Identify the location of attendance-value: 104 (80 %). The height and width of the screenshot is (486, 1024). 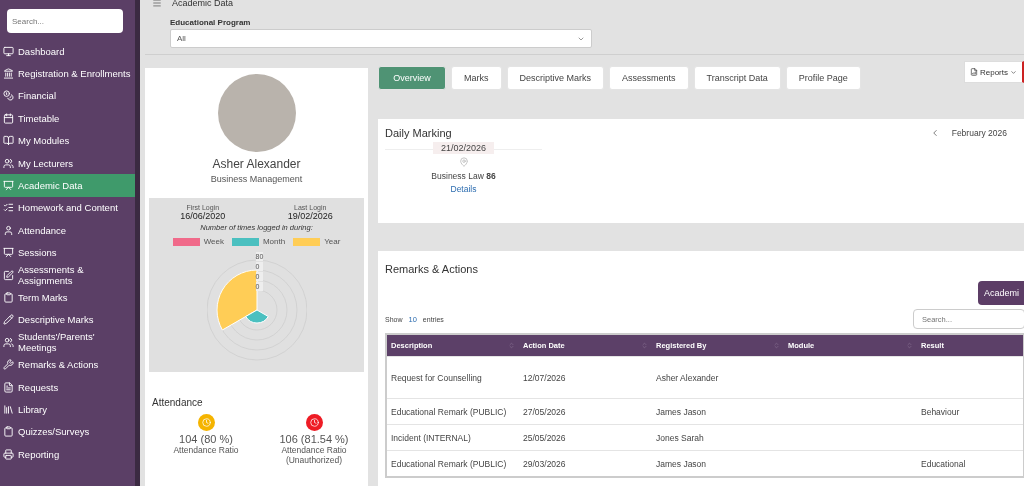
(206, 439).